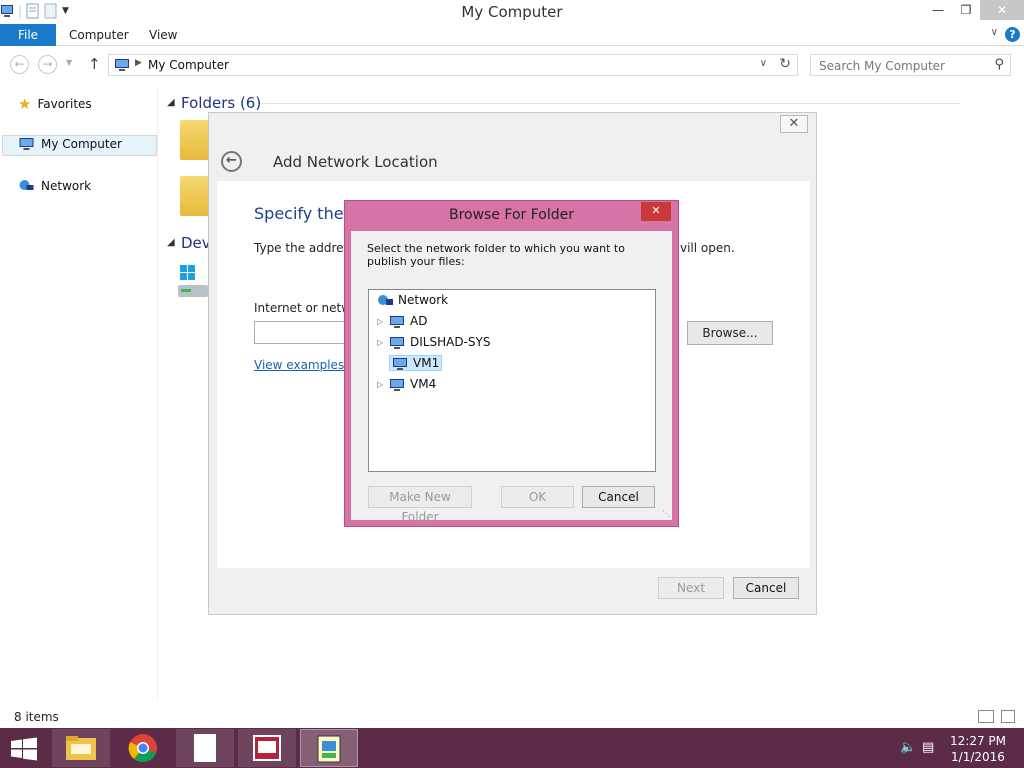 This screenshot has height=768, width=1024. What do you see at coordinates (512, 35) in the screenshot?
I see `ribbon-tabs: File Computer View ∨ ?` at bounding box center [512, 35].